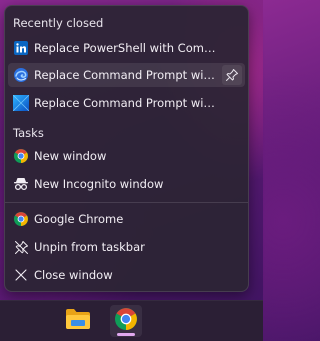 The width and height of the screenshot is (320, 341). I want to click on unpin-icon, so click(21, 247).